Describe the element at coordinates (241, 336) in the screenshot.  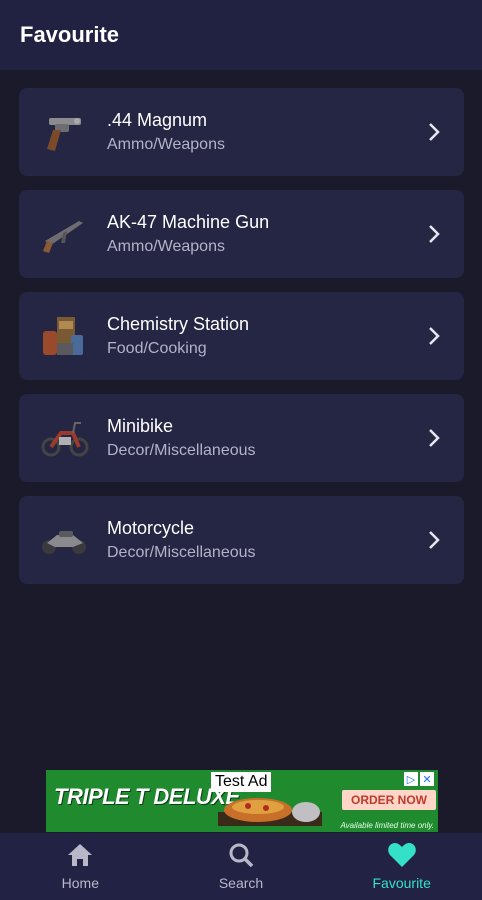
I see `list-item: Chemistry Station Food/Cooking` at that location.